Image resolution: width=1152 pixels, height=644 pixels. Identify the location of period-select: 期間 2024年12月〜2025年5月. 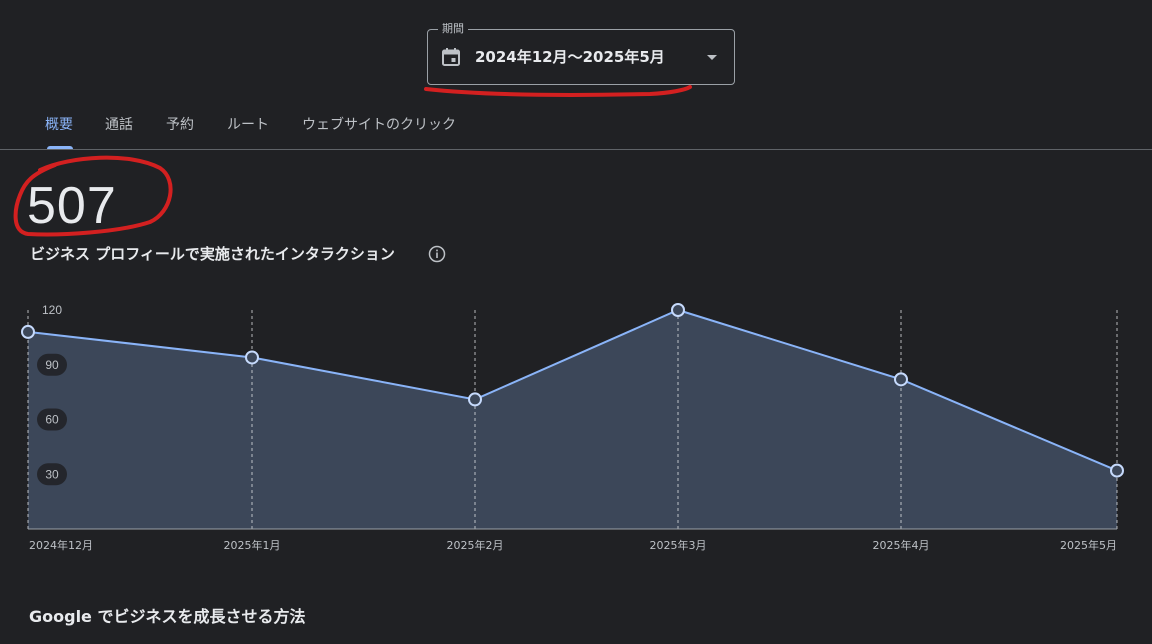
(581, 53).